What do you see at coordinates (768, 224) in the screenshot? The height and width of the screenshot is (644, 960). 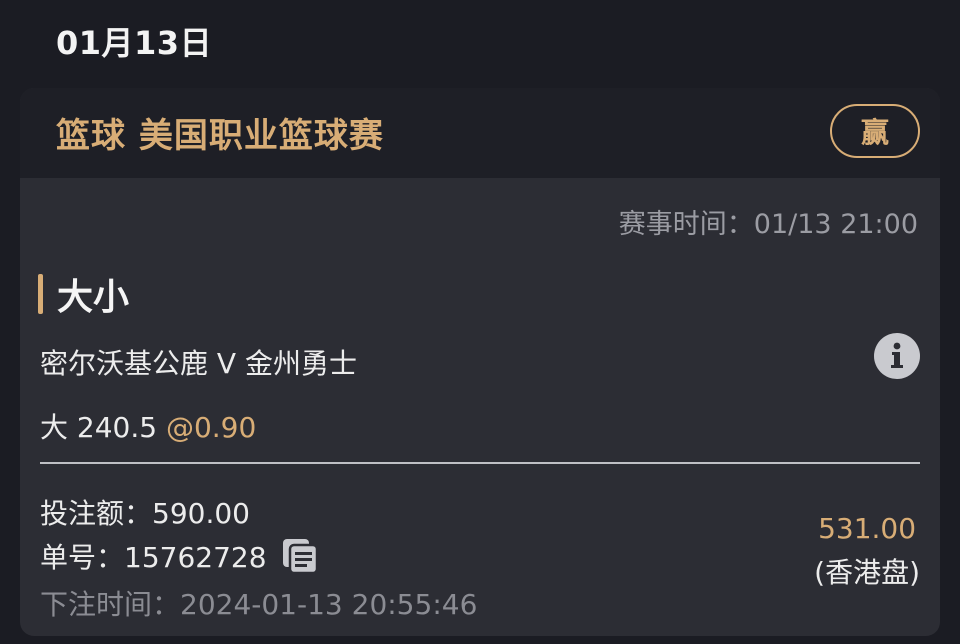 I see `event-time: 赛事时间：01/13 21:00` at bounding box center [768, 224].